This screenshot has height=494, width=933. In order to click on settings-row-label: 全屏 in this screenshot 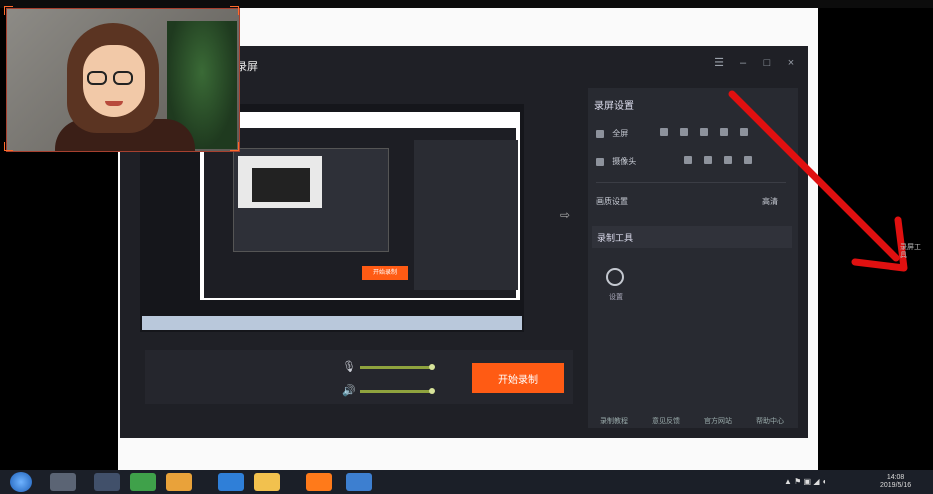, I will do `click(620, 133)`.